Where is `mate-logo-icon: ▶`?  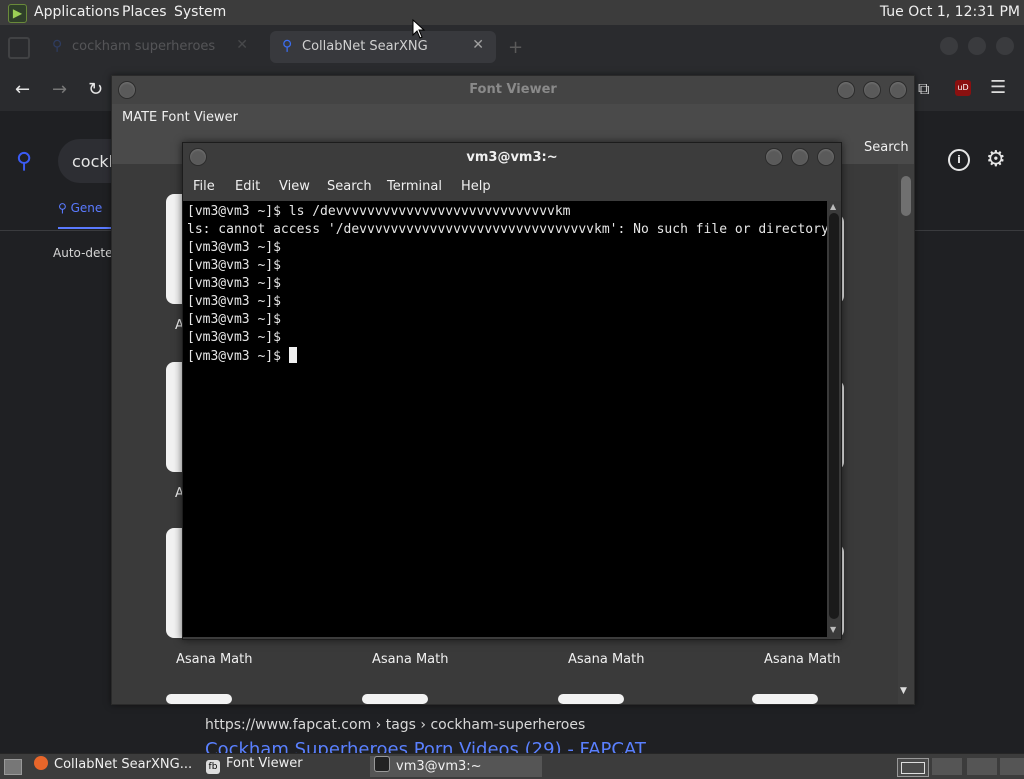 mate-logo-icon: ▶ is located at coordinates (17, 13).